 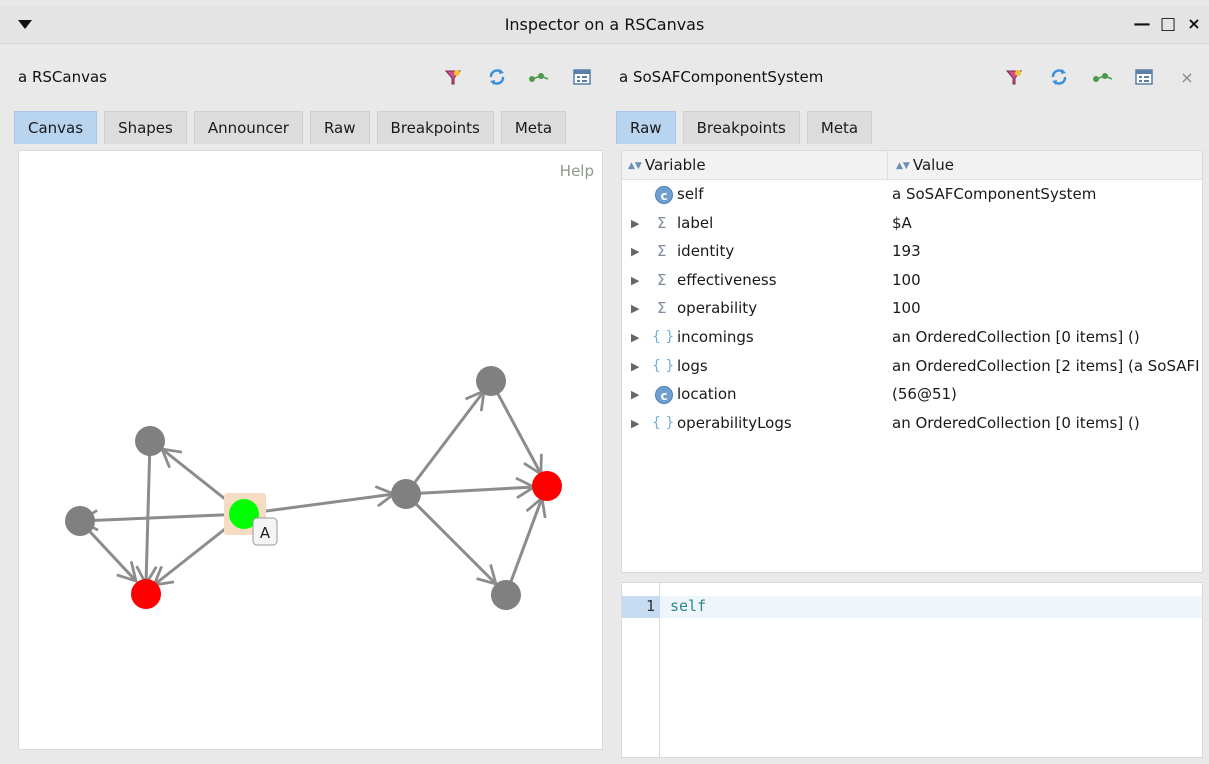 I want to click on table-row: ▶ Σidentity 193, so click(x=912, y=252).